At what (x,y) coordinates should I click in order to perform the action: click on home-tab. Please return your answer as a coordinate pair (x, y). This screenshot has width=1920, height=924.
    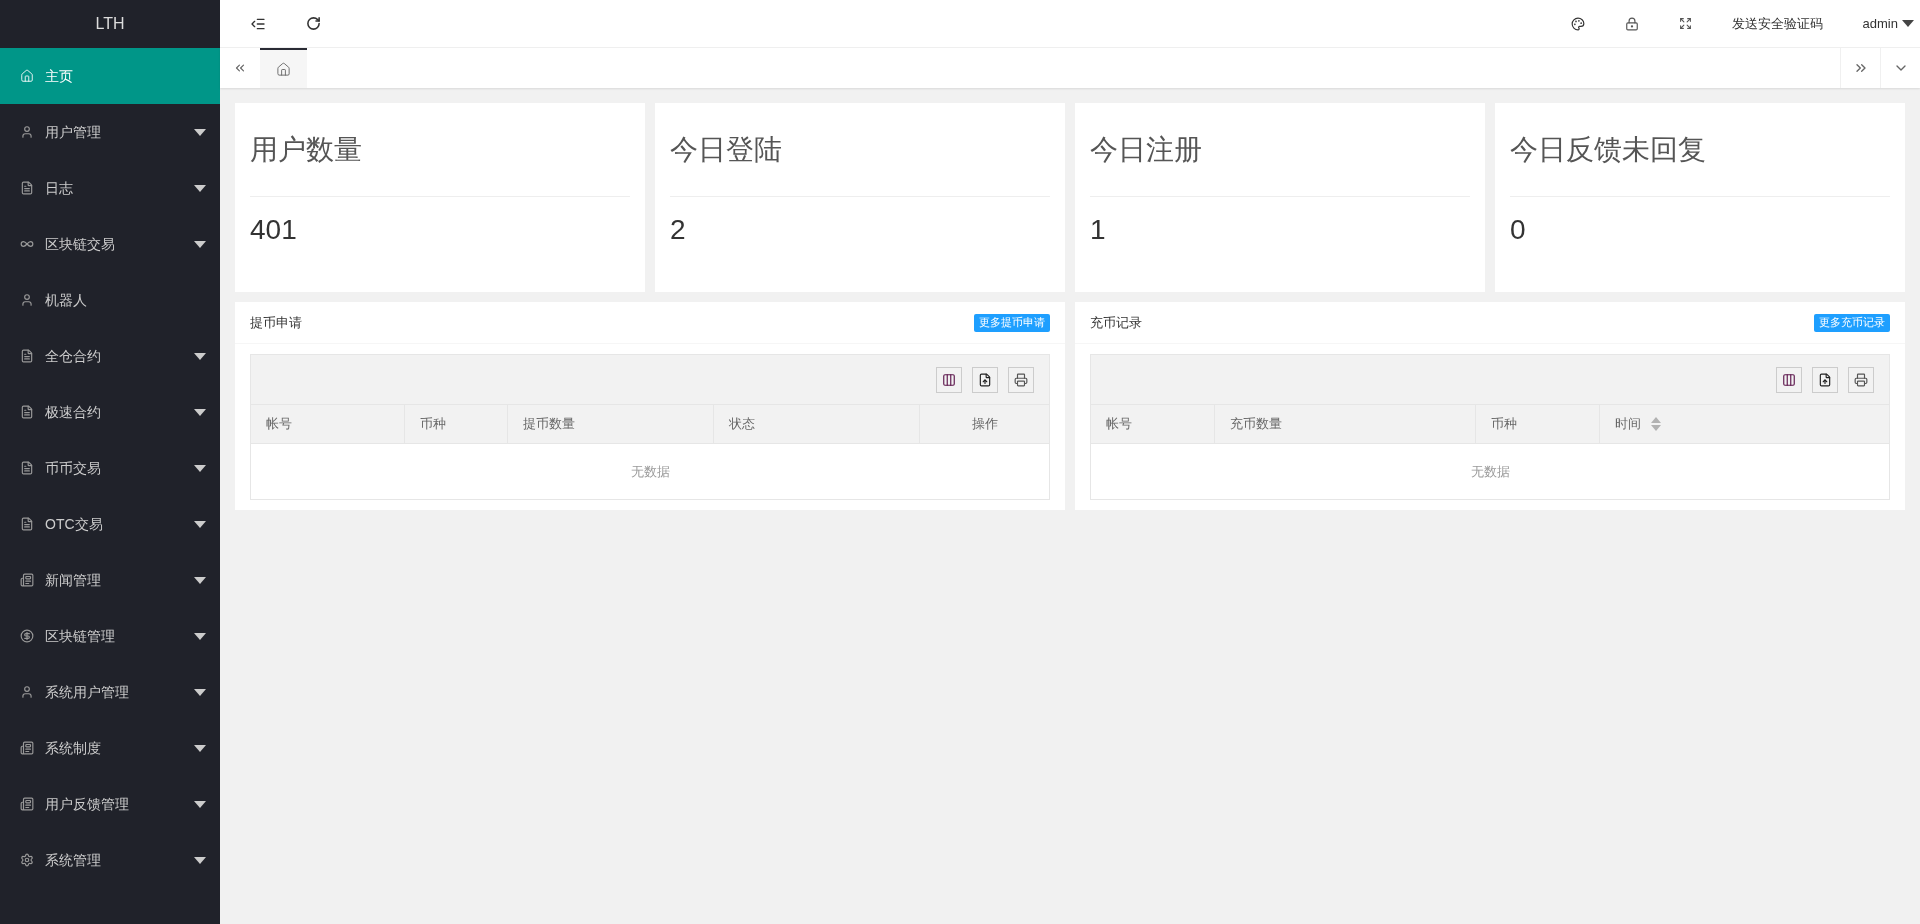
    Looking at the image, I should click on (283, 68).